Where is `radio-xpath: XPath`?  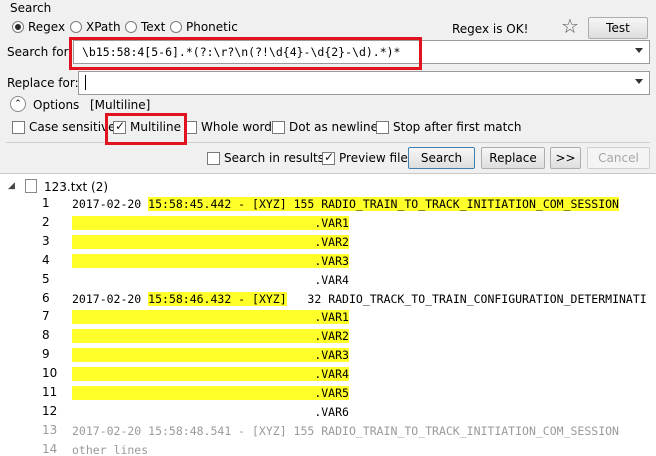
radio-xpath: XPath is located at coordinates (95, 27).